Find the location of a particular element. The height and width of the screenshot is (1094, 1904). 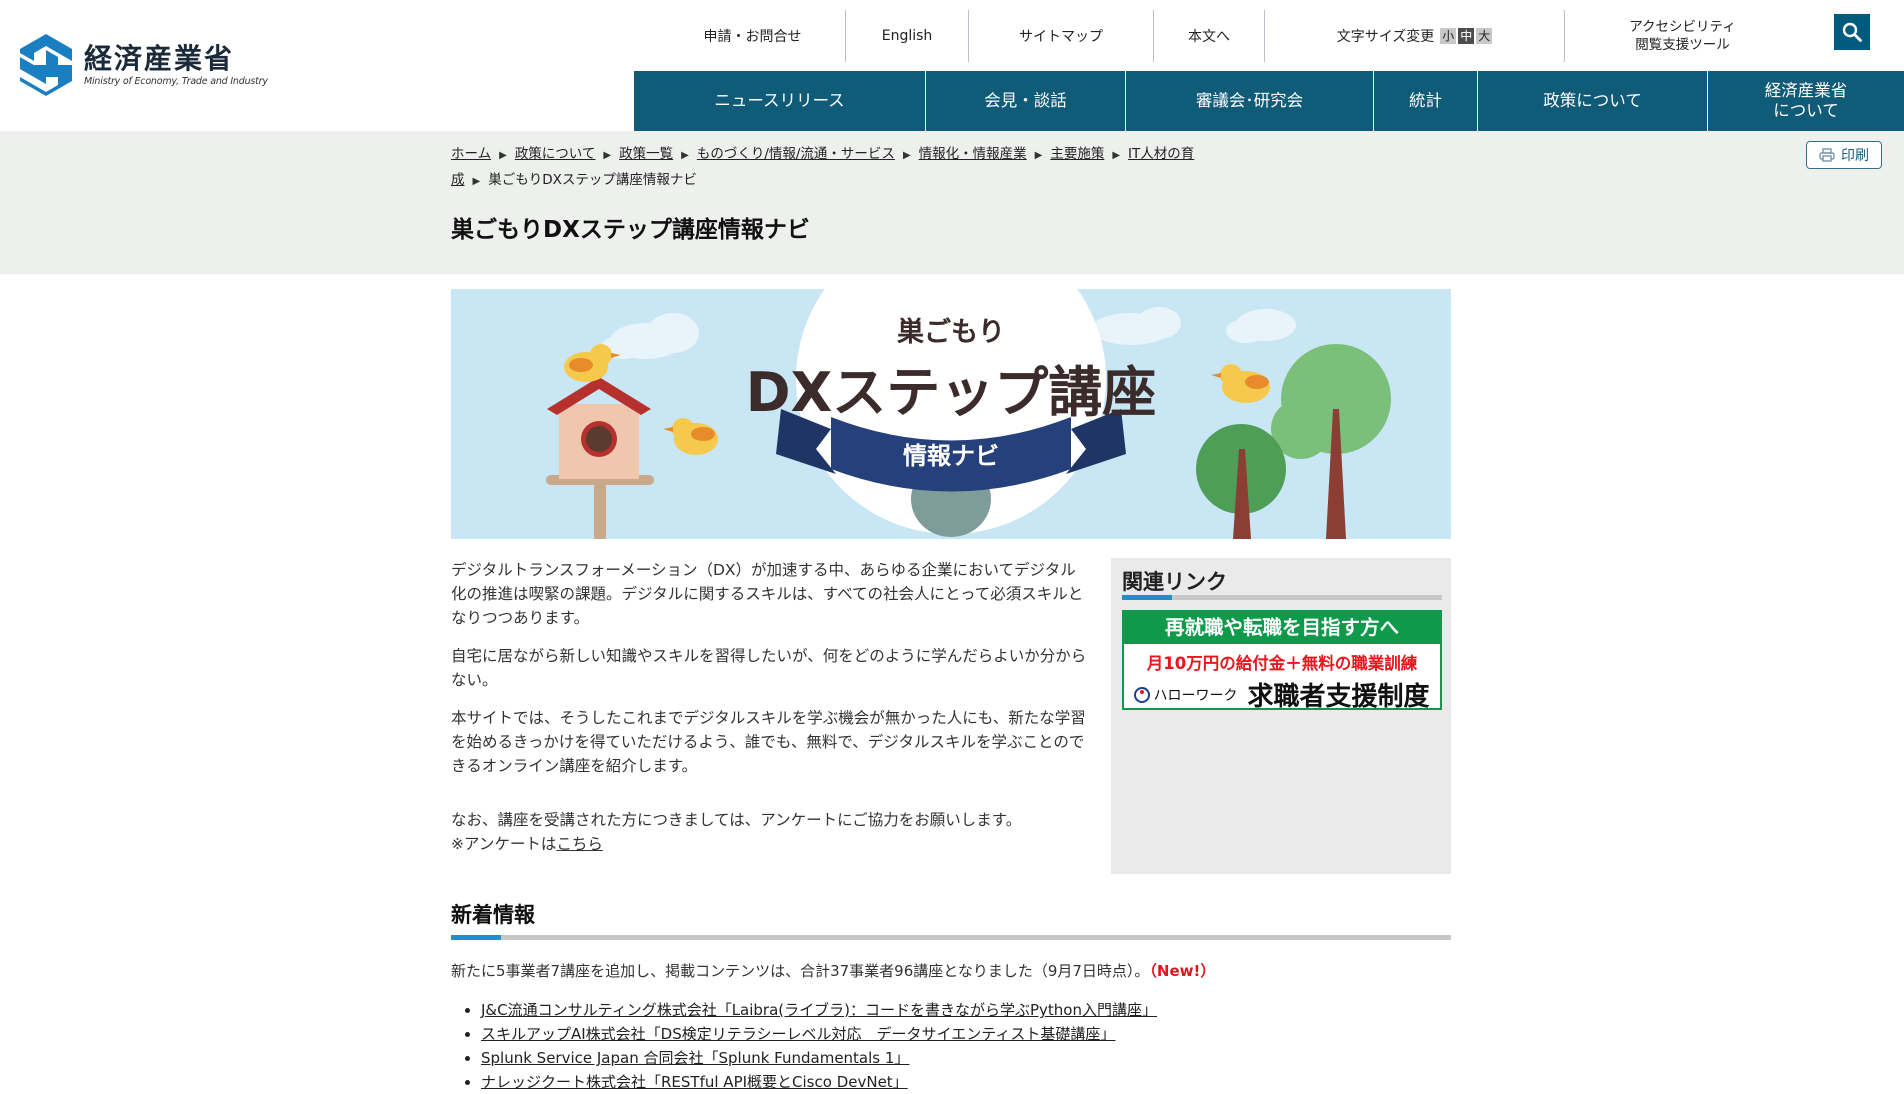

breadcrumb-it-talent: IT人材の育 is located at coordinates (1161, 154).